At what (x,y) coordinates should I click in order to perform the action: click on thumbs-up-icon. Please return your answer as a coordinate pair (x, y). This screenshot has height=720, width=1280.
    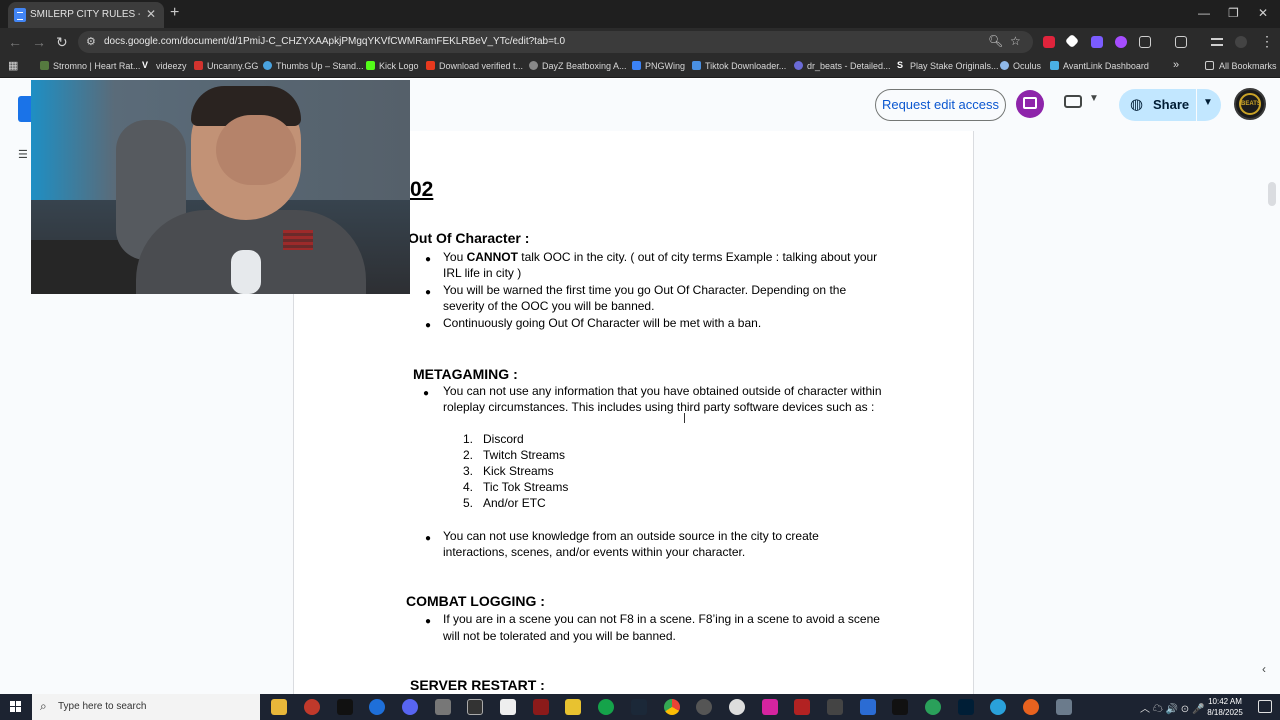
    Looking at the image, I should click on (267, 65).